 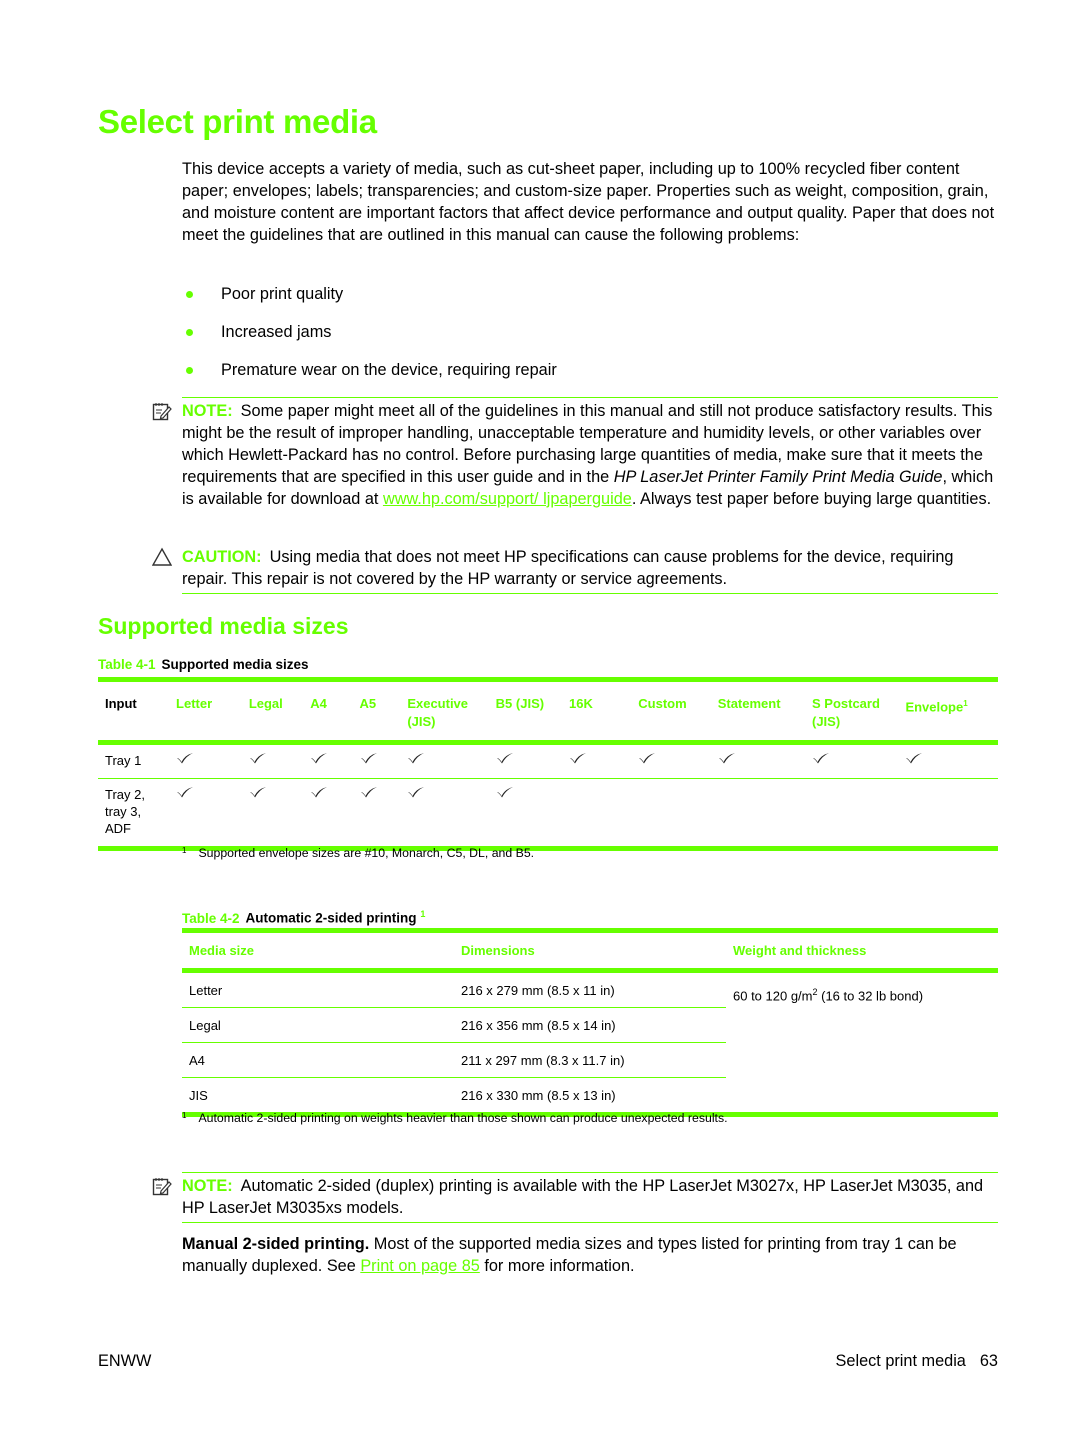 What do you see at coordinates (498, 950) in the screenshot?
I see `column-header-dimensions: Dimensions` at bounding box center [498, 950].